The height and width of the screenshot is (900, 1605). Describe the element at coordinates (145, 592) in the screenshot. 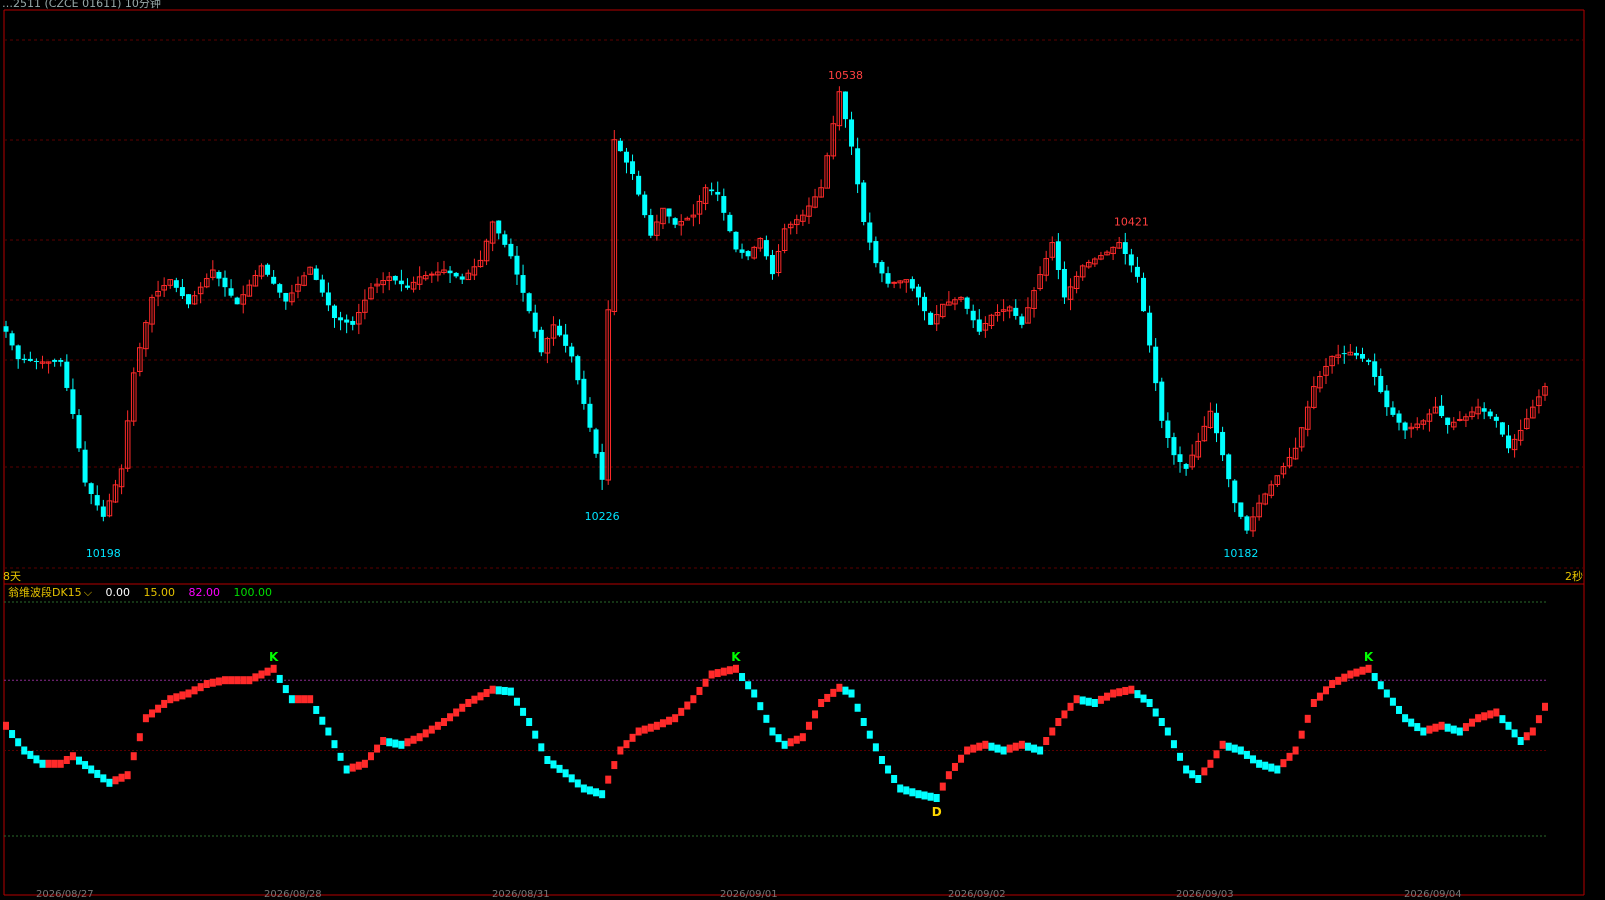

I see `indicator-header: 翁维波段DK15 ⌵ 0.00 15.00 82.00 100.00` at that location.